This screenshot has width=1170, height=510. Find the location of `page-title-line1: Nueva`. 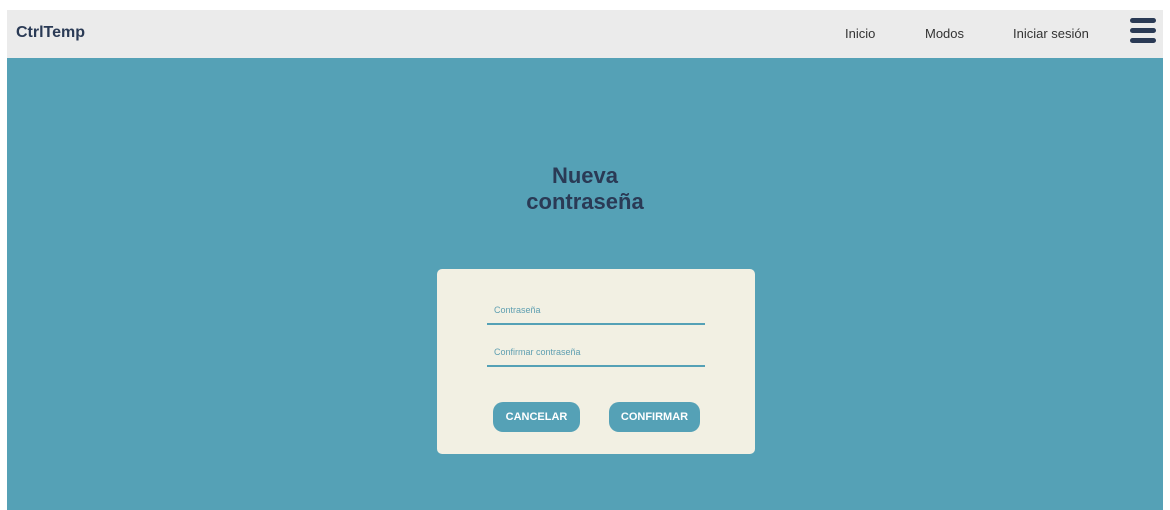

page-title-line1: Nueva is located at coordinates (585, 175).